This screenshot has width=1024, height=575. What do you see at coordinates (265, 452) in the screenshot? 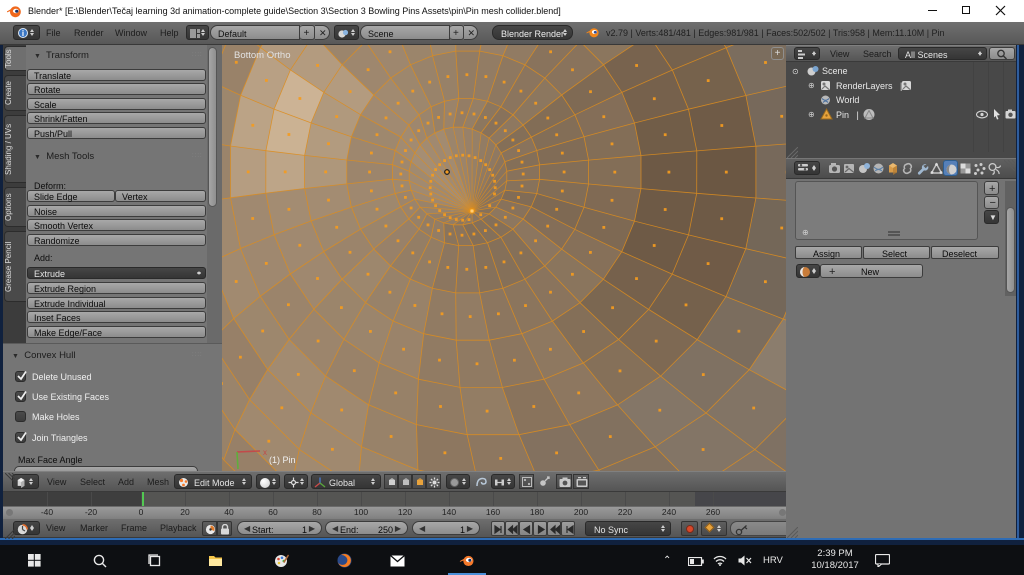
I see `svg-text: x` at bounding box center [265, 452].